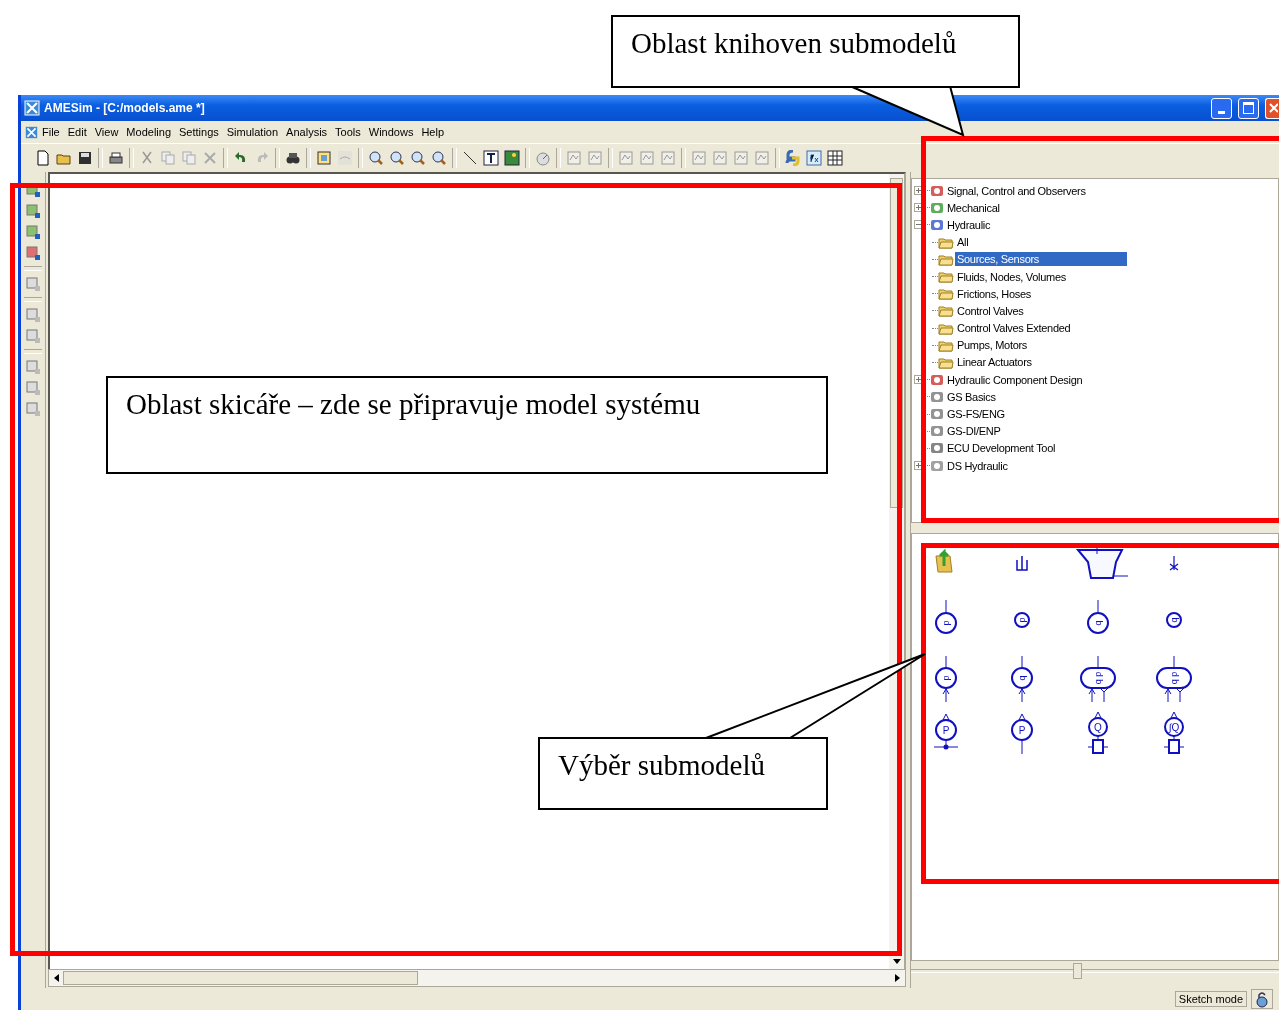 This screenshot has width=1279, height=1010. Describe the element at coordinates (1011, 276) in the screenshot. I see `tree-item: Fluids, Nodes, Volumes` at that location.